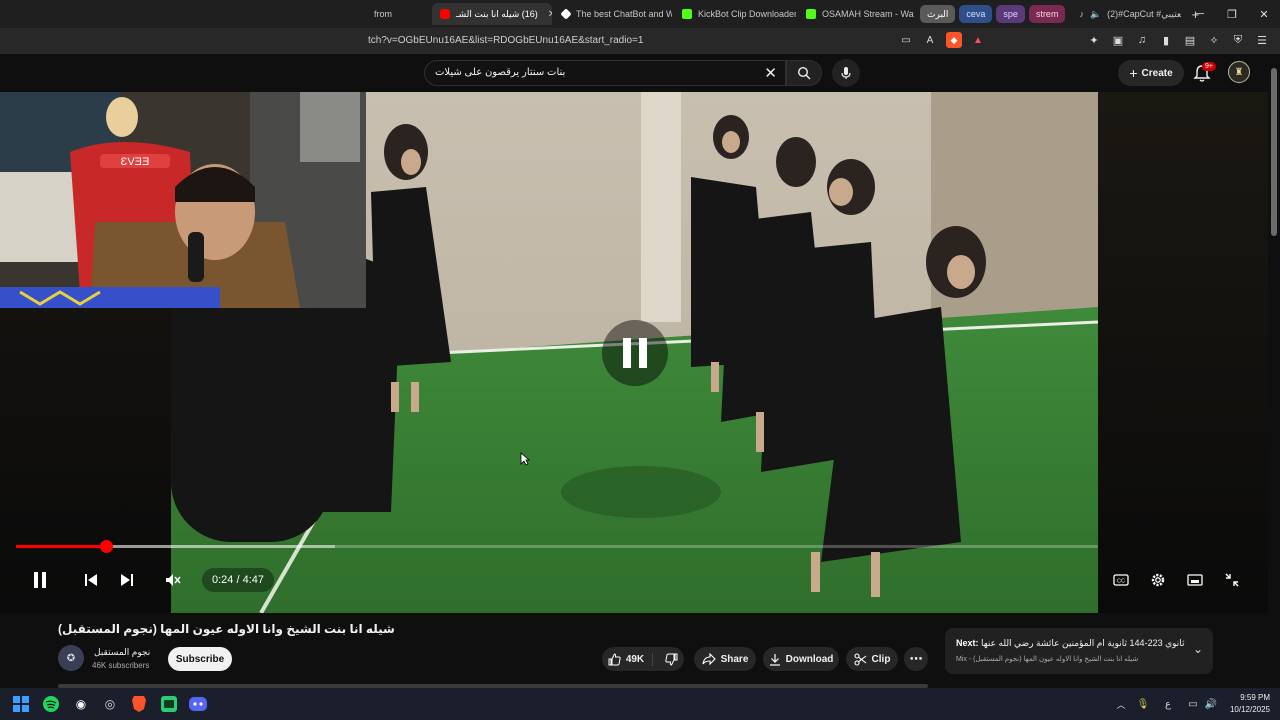 The image size is (1280, 720). Describe the element at coordinates (978, 40) in the screenshot. I see `brave-rewards-icon: ▲` at that location.